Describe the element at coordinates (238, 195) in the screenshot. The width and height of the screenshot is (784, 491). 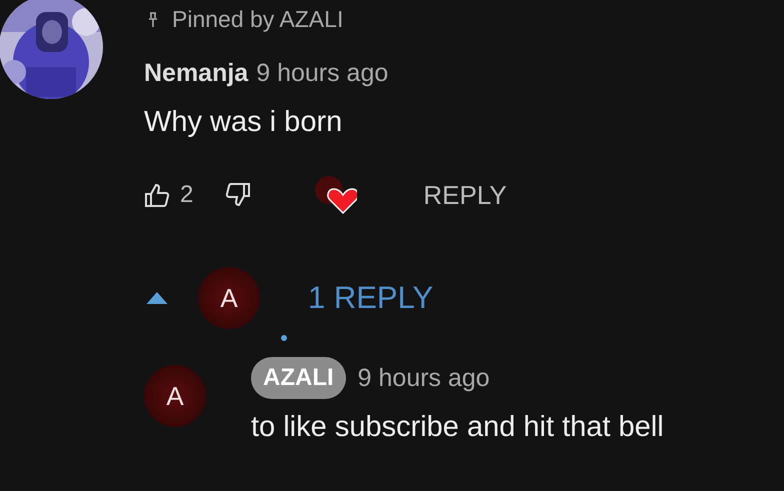
I see `dislike-icon` at that location.